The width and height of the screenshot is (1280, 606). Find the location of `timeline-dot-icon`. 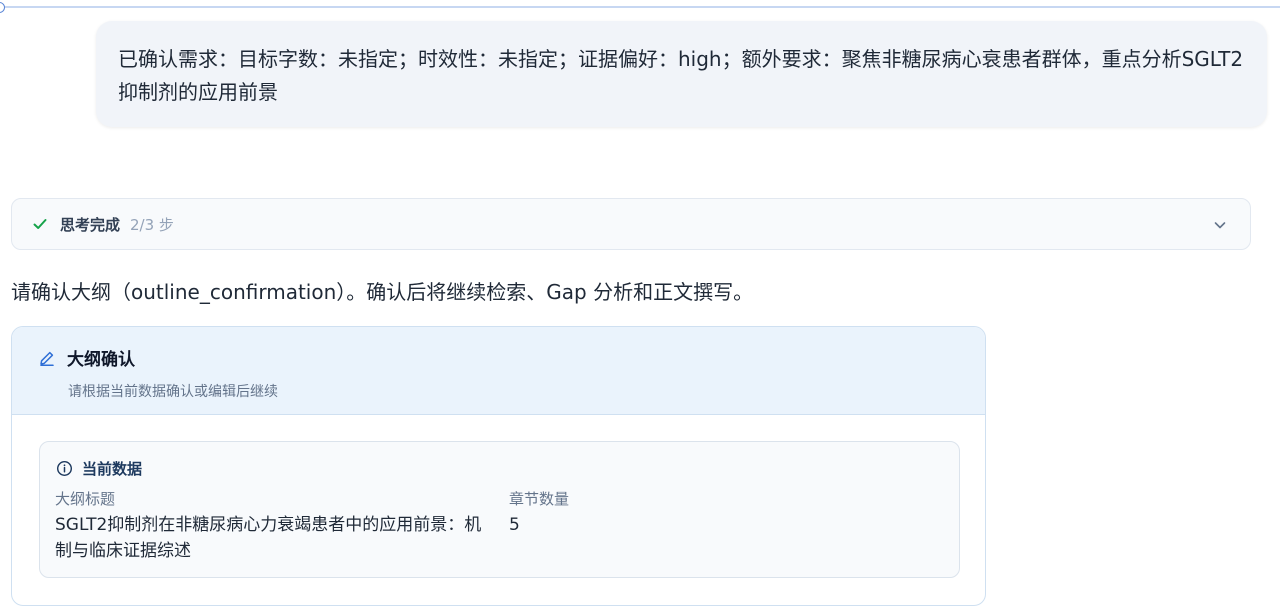

timeline-dot-icon is located at coordinates (2, 7).